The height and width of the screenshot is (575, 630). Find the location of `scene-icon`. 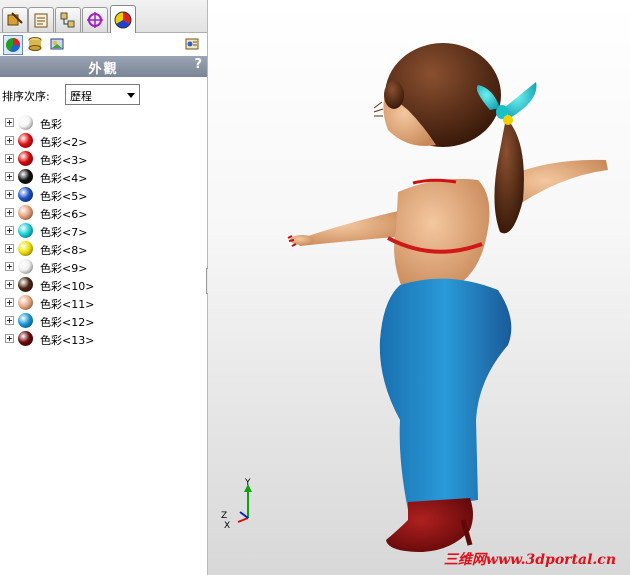

scene-icon is located at coordinates (35, 44).